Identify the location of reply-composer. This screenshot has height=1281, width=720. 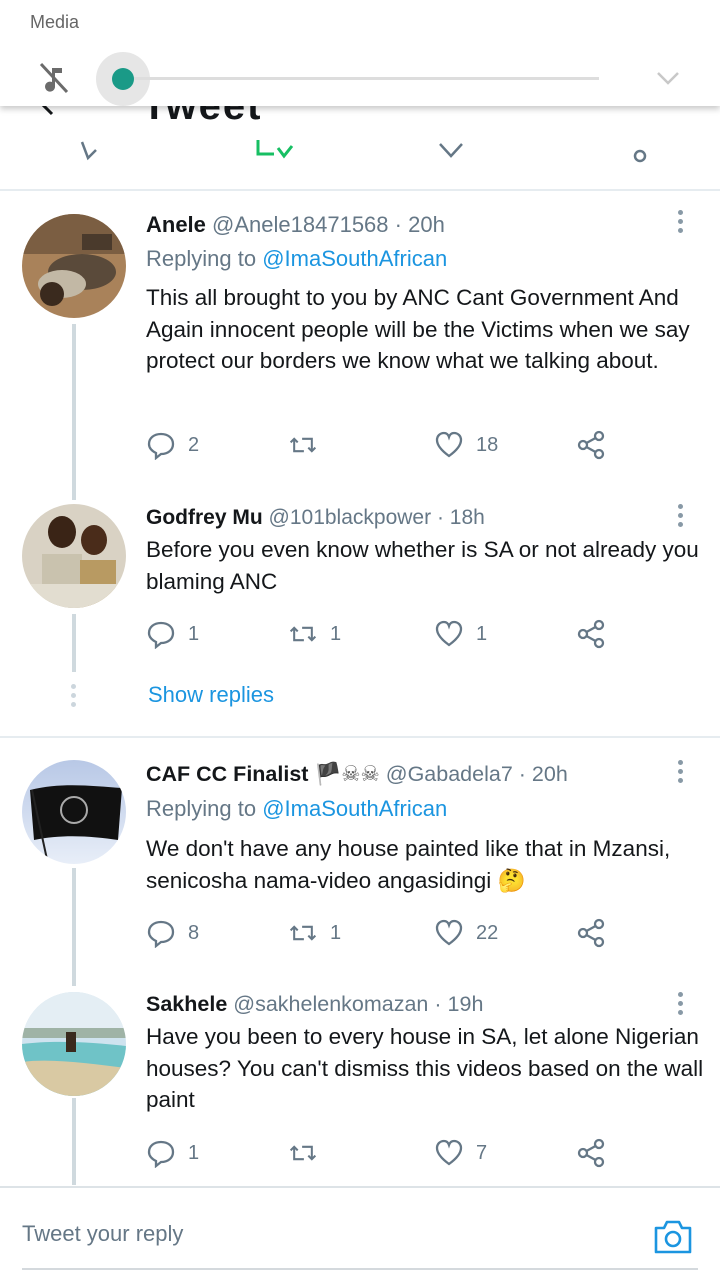
(360, 1233).